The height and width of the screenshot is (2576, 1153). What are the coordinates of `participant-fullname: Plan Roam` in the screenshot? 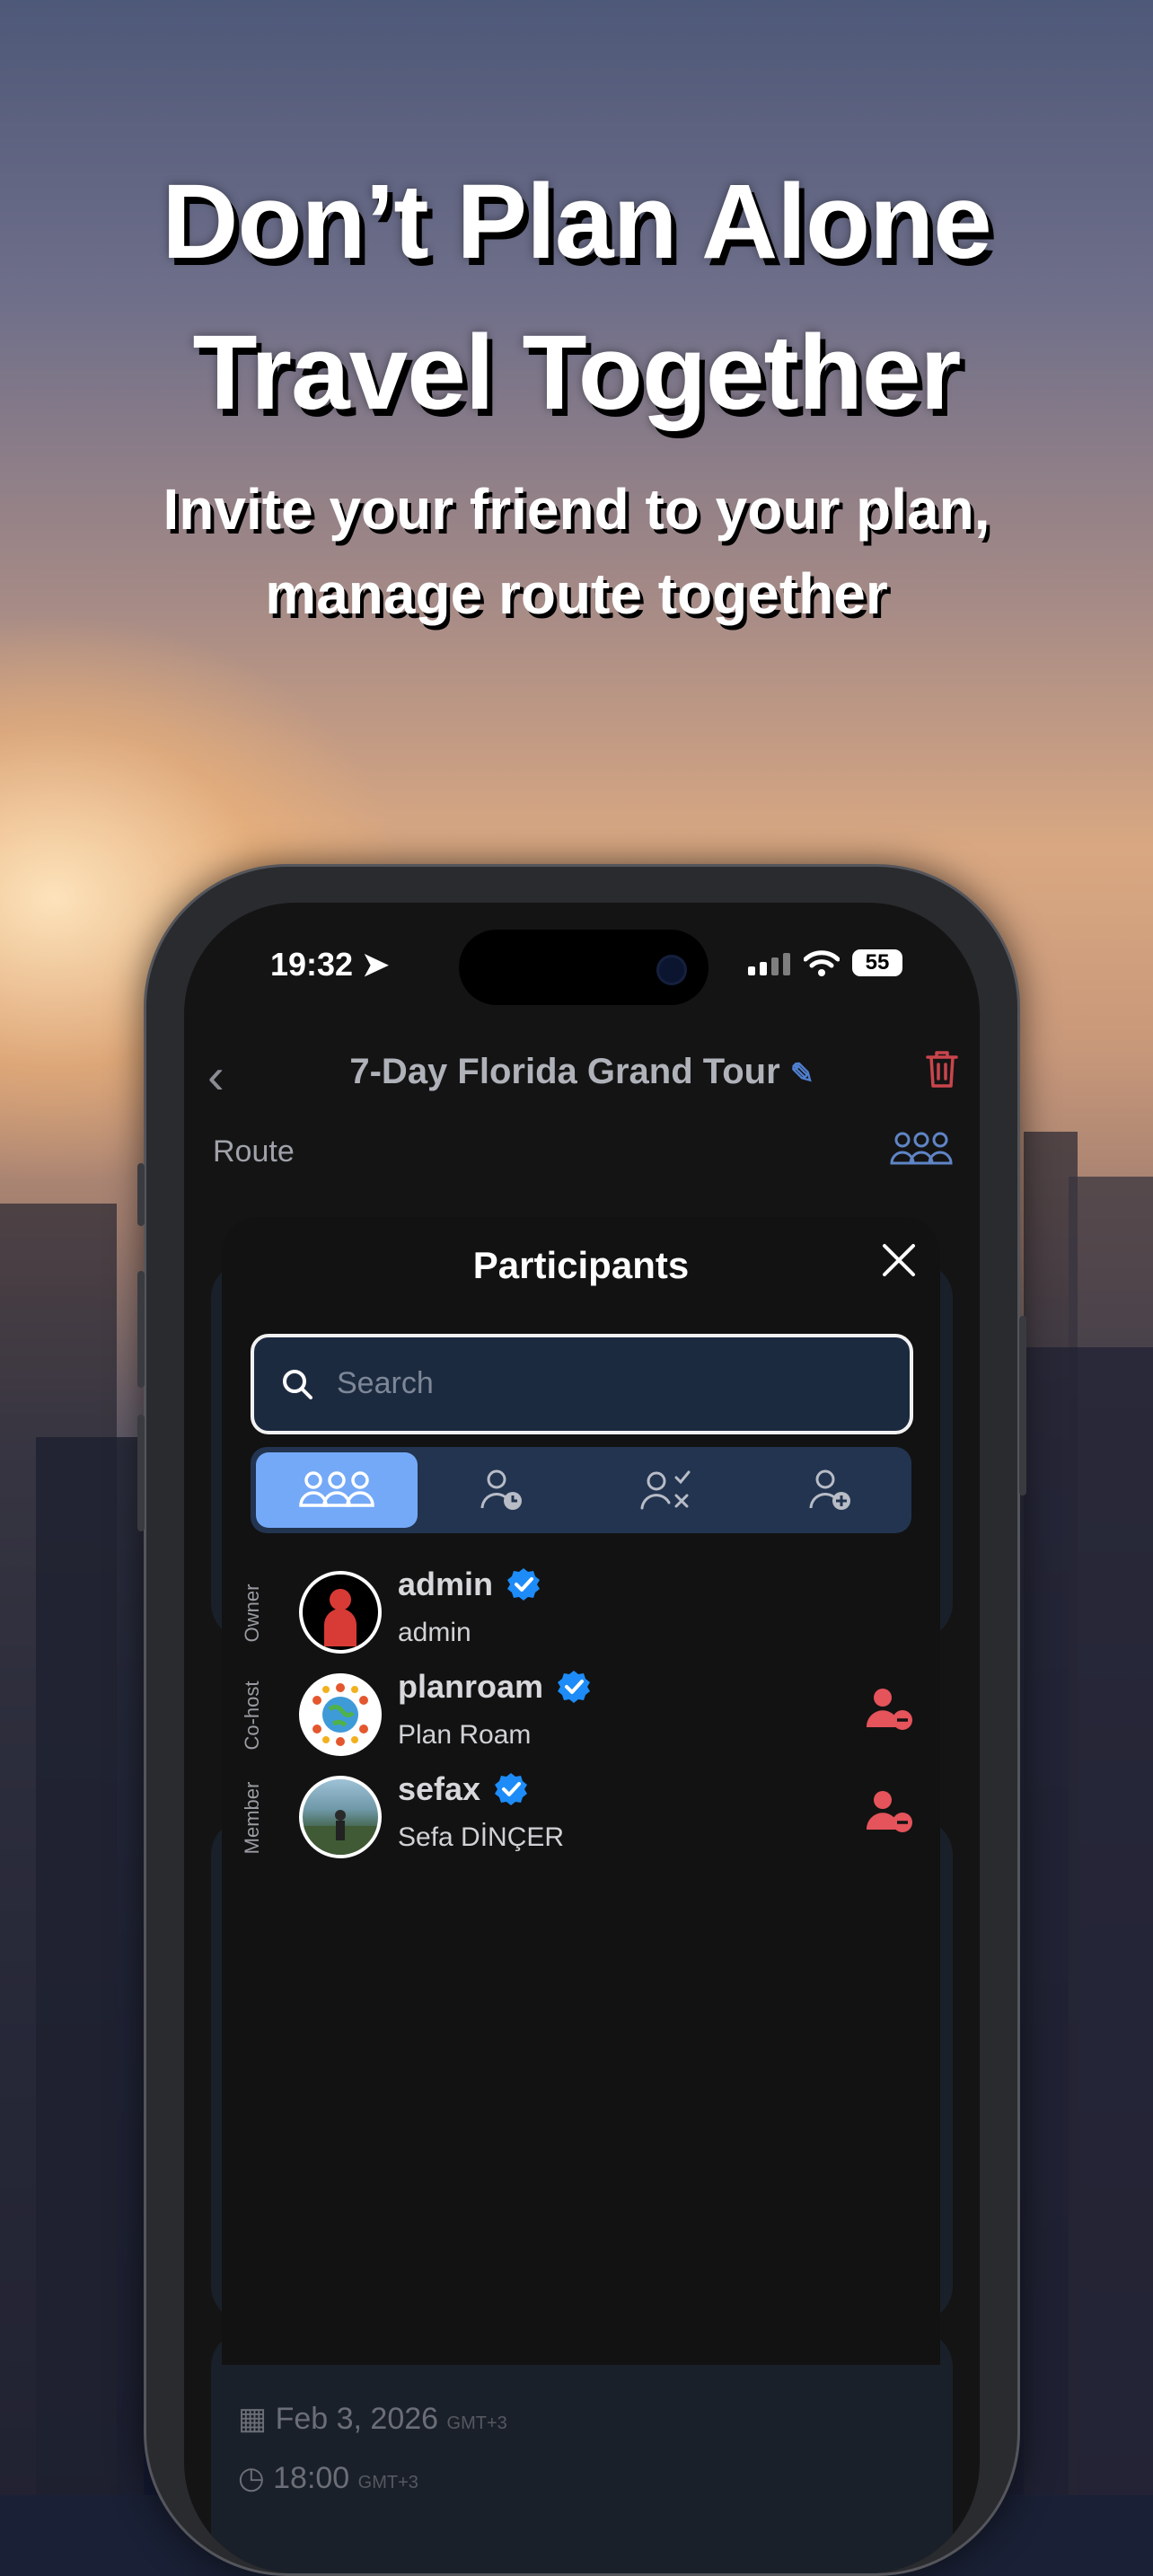 It's located at (465, 1735).